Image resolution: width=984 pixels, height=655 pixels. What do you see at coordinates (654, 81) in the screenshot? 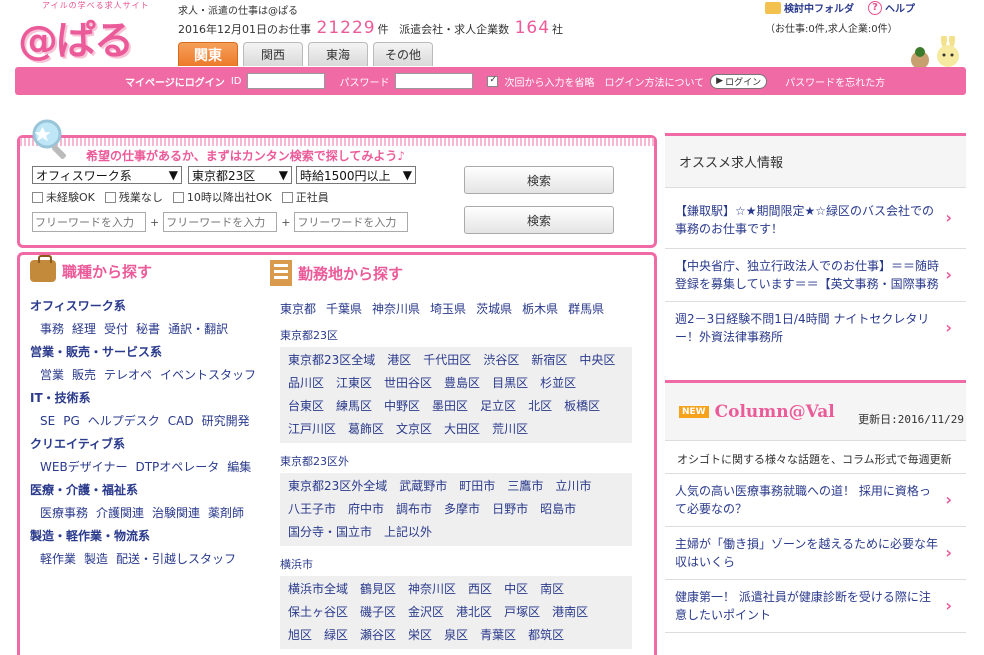
I see `how-to-login-link: ログイン方法について` at bounding box center [654, 81].